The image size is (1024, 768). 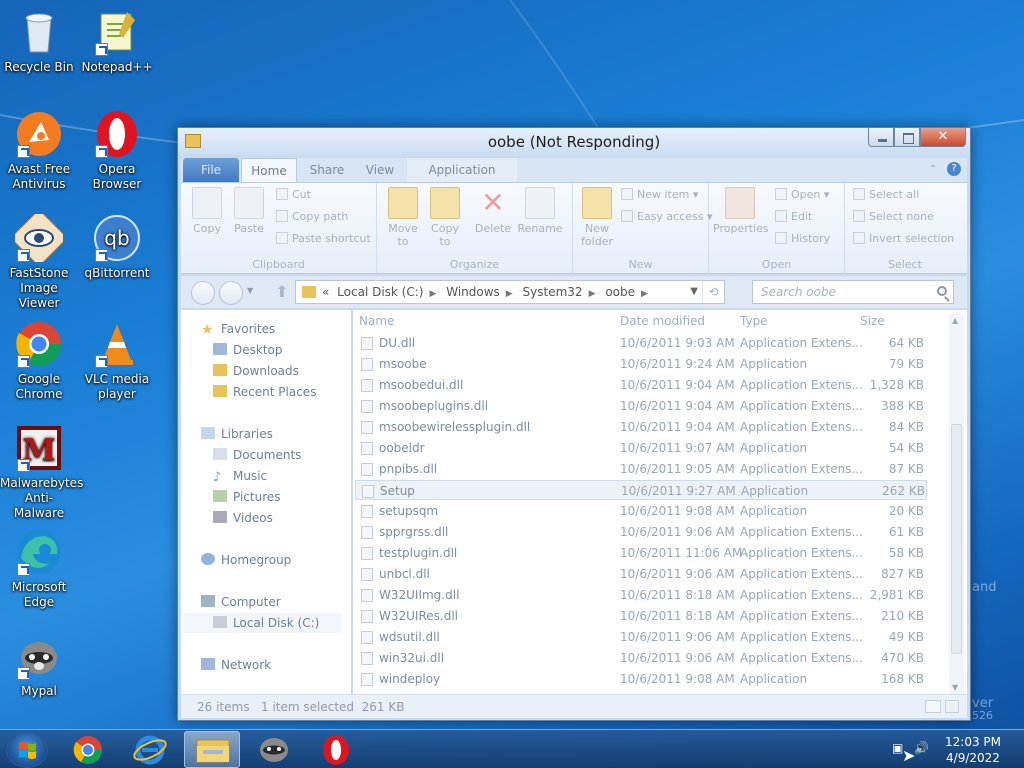 I want to click on new-folder-button: New folder, so click(x=597, y=217).